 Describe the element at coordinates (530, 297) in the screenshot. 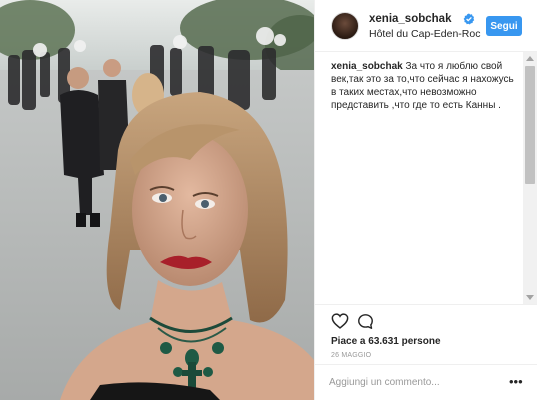

I see `scroll-down-arrow-icon` at that location.